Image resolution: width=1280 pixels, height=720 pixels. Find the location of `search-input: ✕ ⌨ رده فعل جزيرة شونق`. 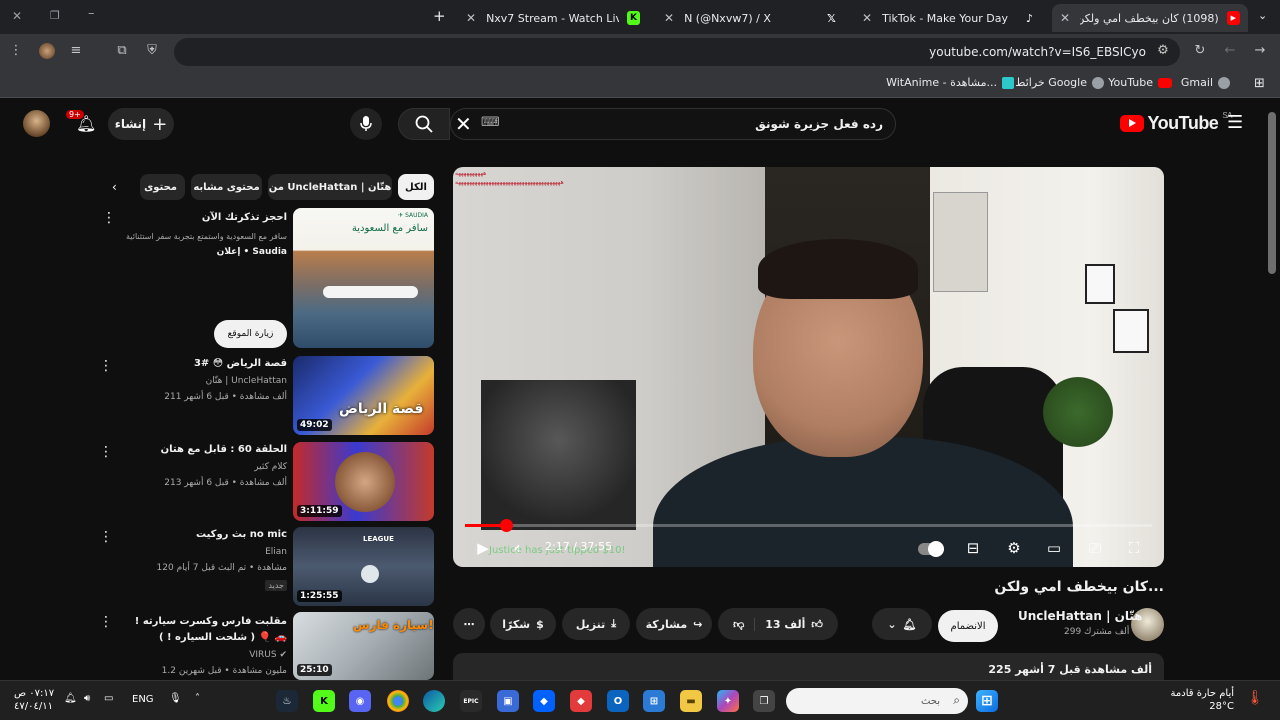

search-input: ✕ ⌨ رده فعل جزيرة شونق is located at coordinates (673, 124).